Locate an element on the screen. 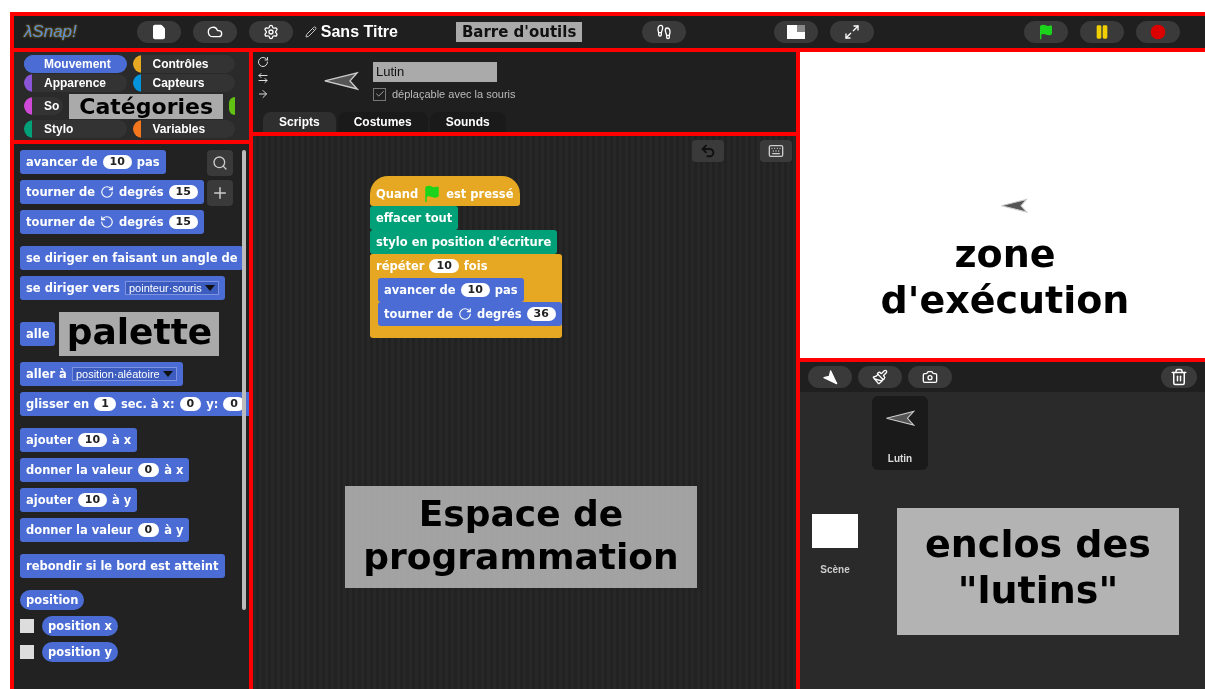 This screenshot has height=689, width=1205. stage-preview is located at coordinates (835, 531).